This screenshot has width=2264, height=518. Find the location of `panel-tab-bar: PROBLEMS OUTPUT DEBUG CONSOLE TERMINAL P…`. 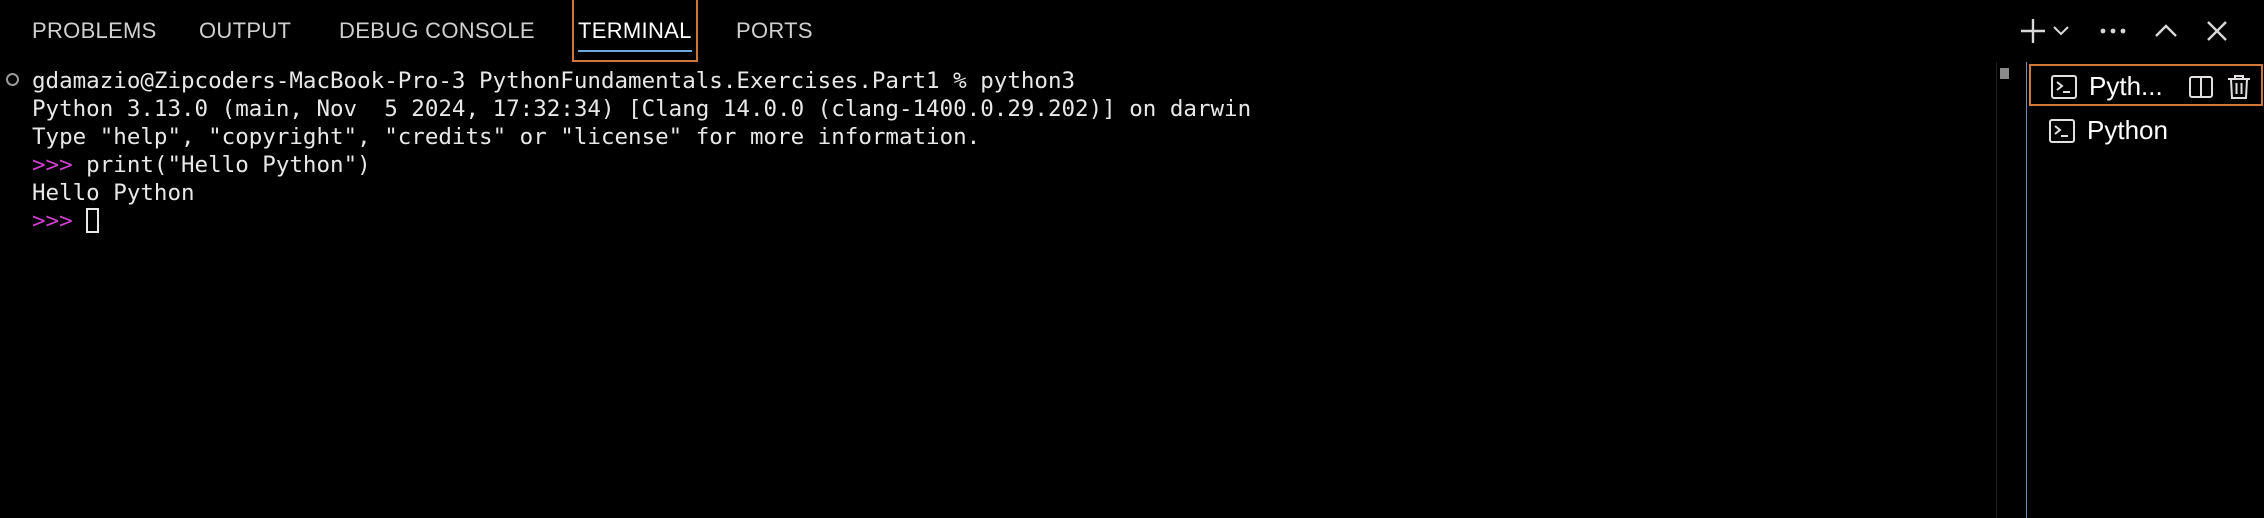

panel-tab-bar: PROBLEMS OUTPUT DEBUG CONSOLE TERMINAL P… is located at coordinates (1132, 31).